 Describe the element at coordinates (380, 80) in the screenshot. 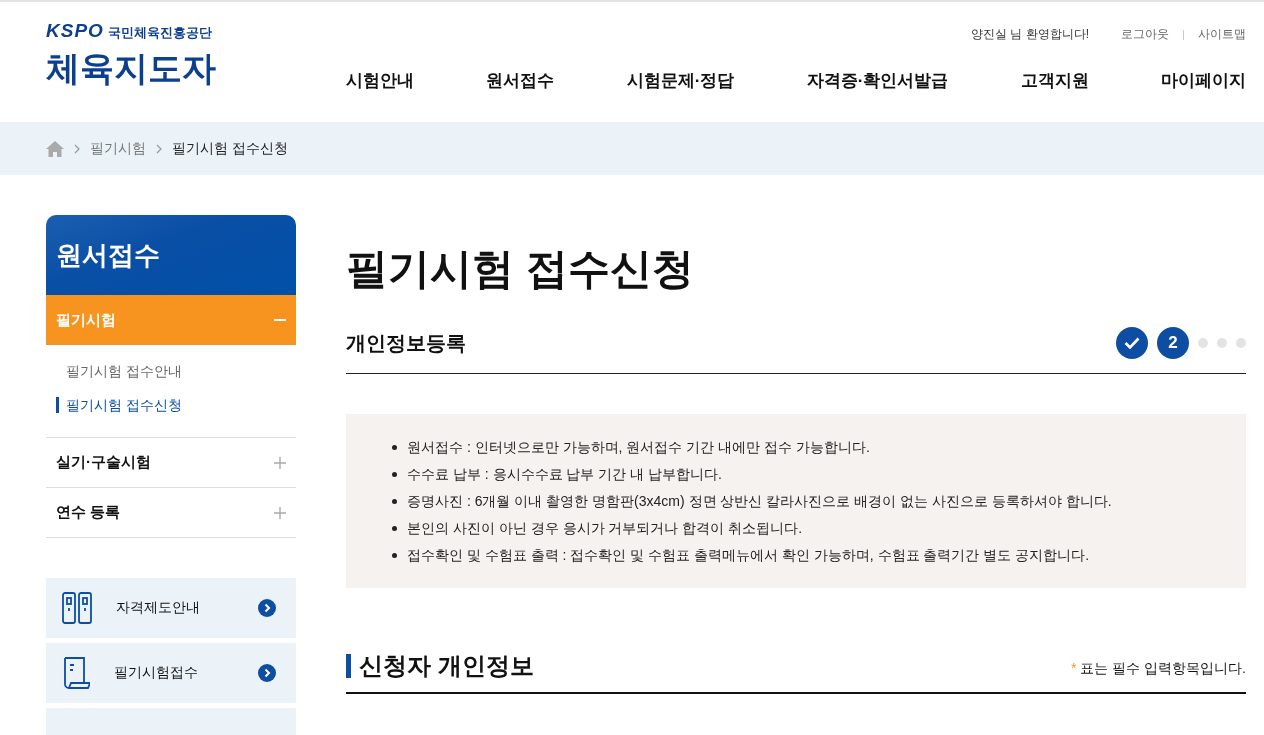

I see `nav-item: 시험안내` at that location.